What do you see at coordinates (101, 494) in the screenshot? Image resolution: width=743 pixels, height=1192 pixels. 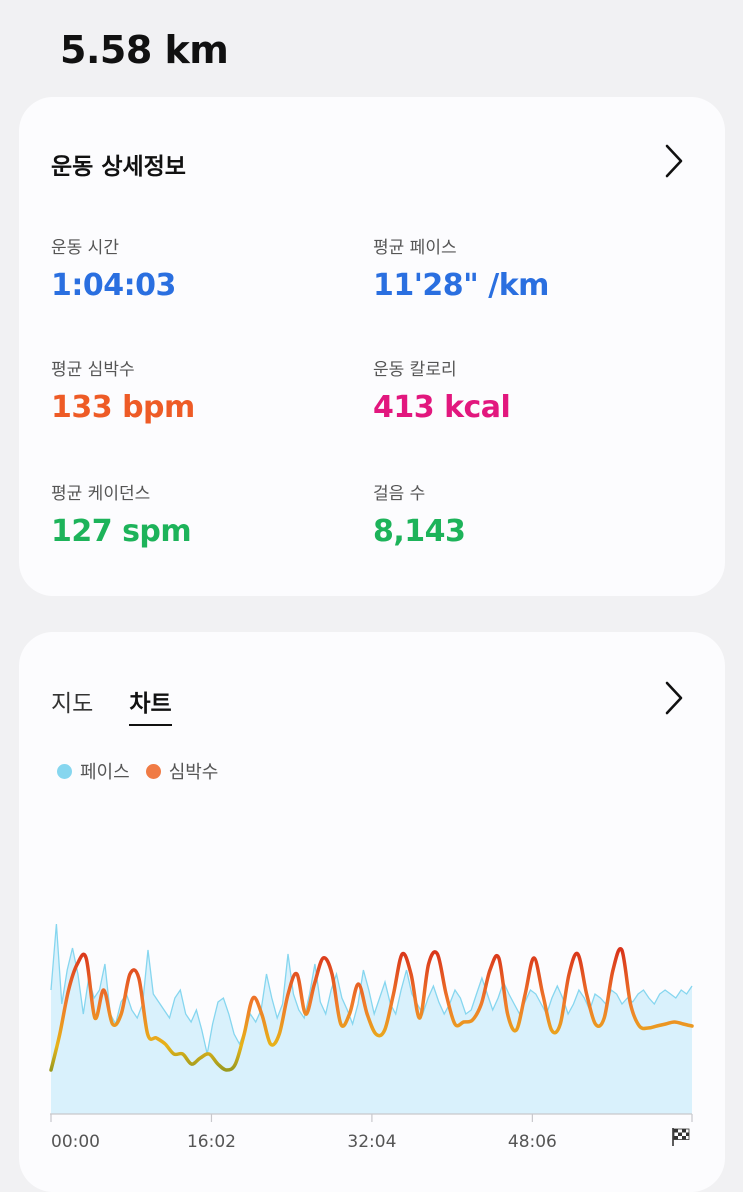 I see `metric-label: 평균 케이던스` at bounding box center [101, 494].